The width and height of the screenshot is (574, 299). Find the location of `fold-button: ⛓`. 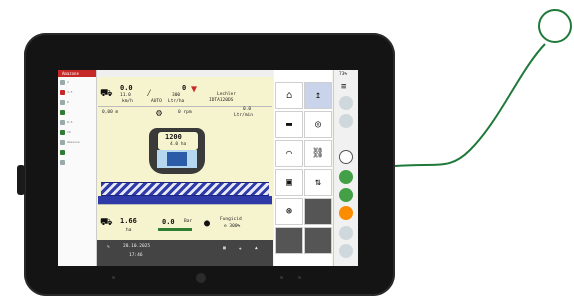

fold-button: ⛓ is located at coordinates (318, 153).